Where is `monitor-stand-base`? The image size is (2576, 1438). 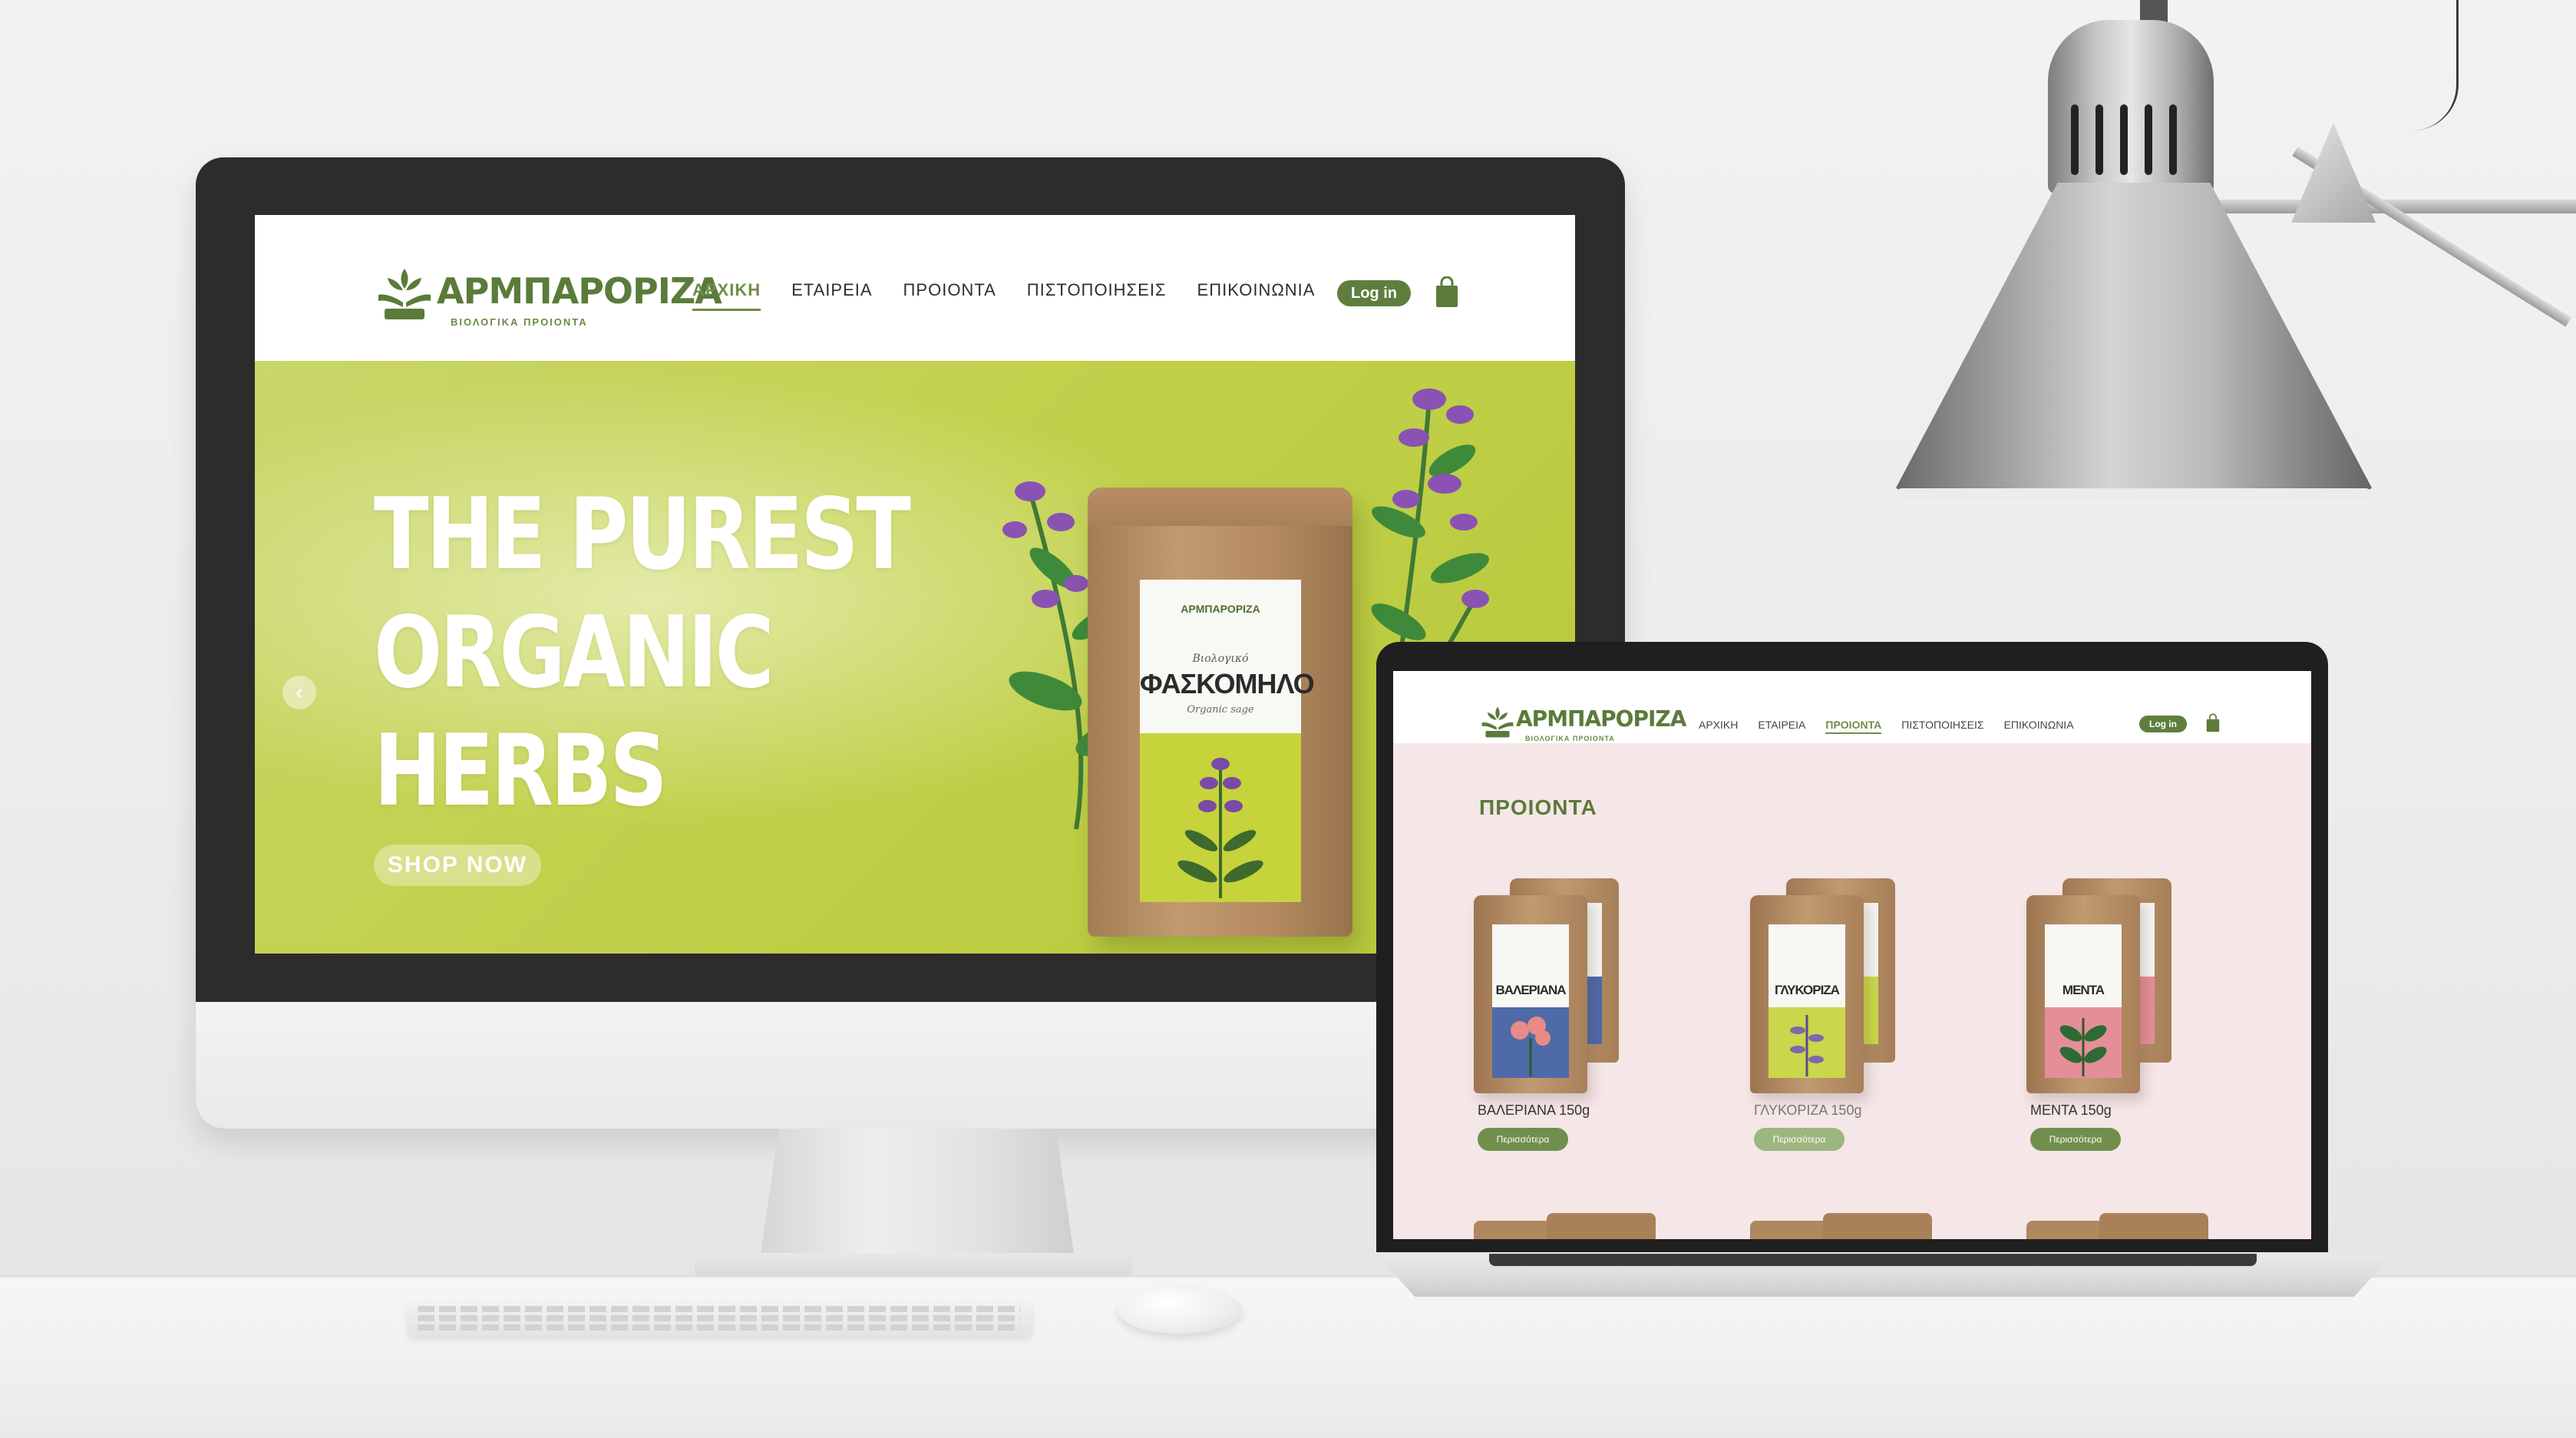 monitor-stand-base is located at coordinates (913, 1264).